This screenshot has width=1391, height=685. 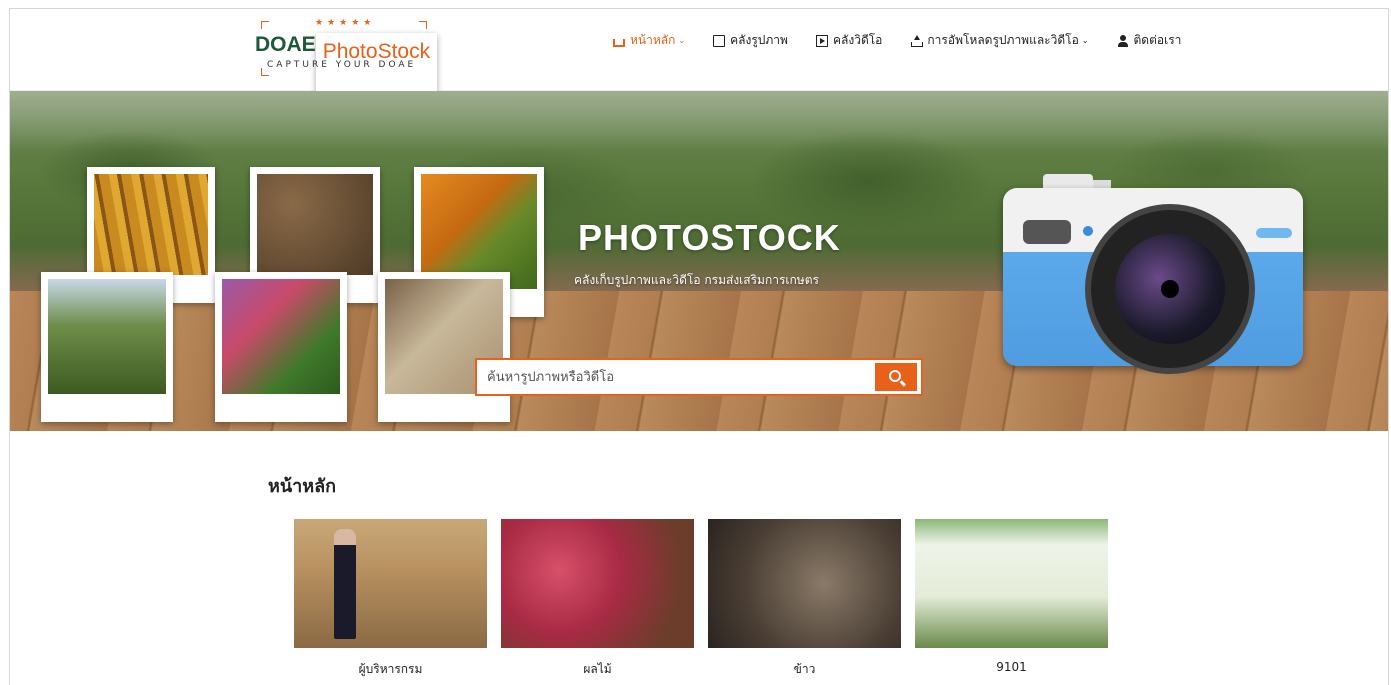 I want to click on logo-stars: ★★★★★, so click(x=345, y=23).